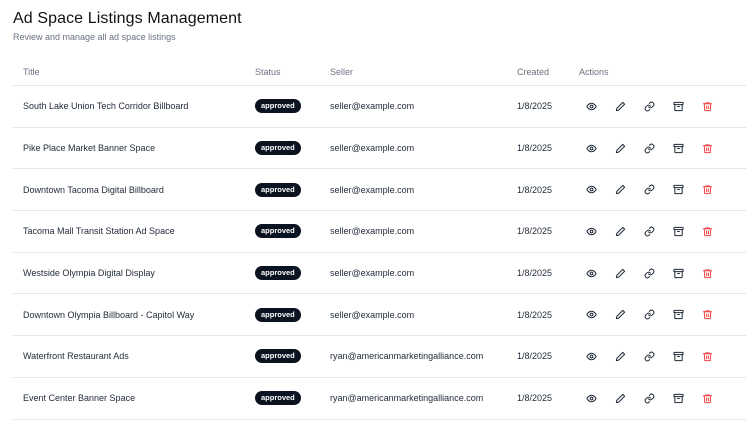 The height and width of the screenshot is (421, 746). What do you see at coordinates (594, 72) in the screenshot?
I see `column-header-actions: Actions` at bounding box center [594, 72].